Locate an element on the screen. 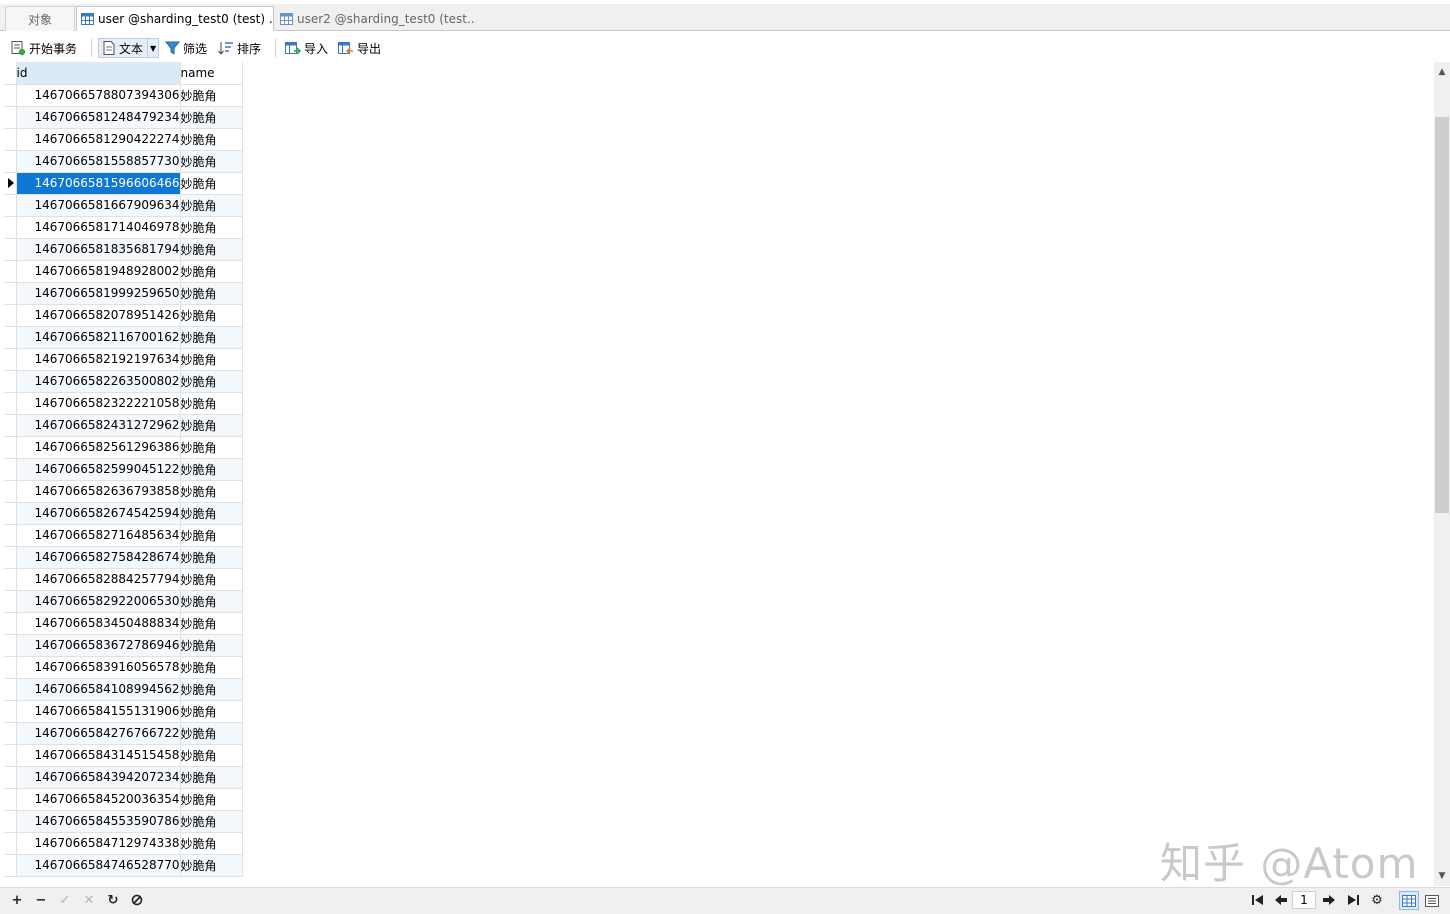 This screenshot has height=914, width=1450. vertical-scrollbar: ▲ ▼ is located at coordinates (1442, 474).